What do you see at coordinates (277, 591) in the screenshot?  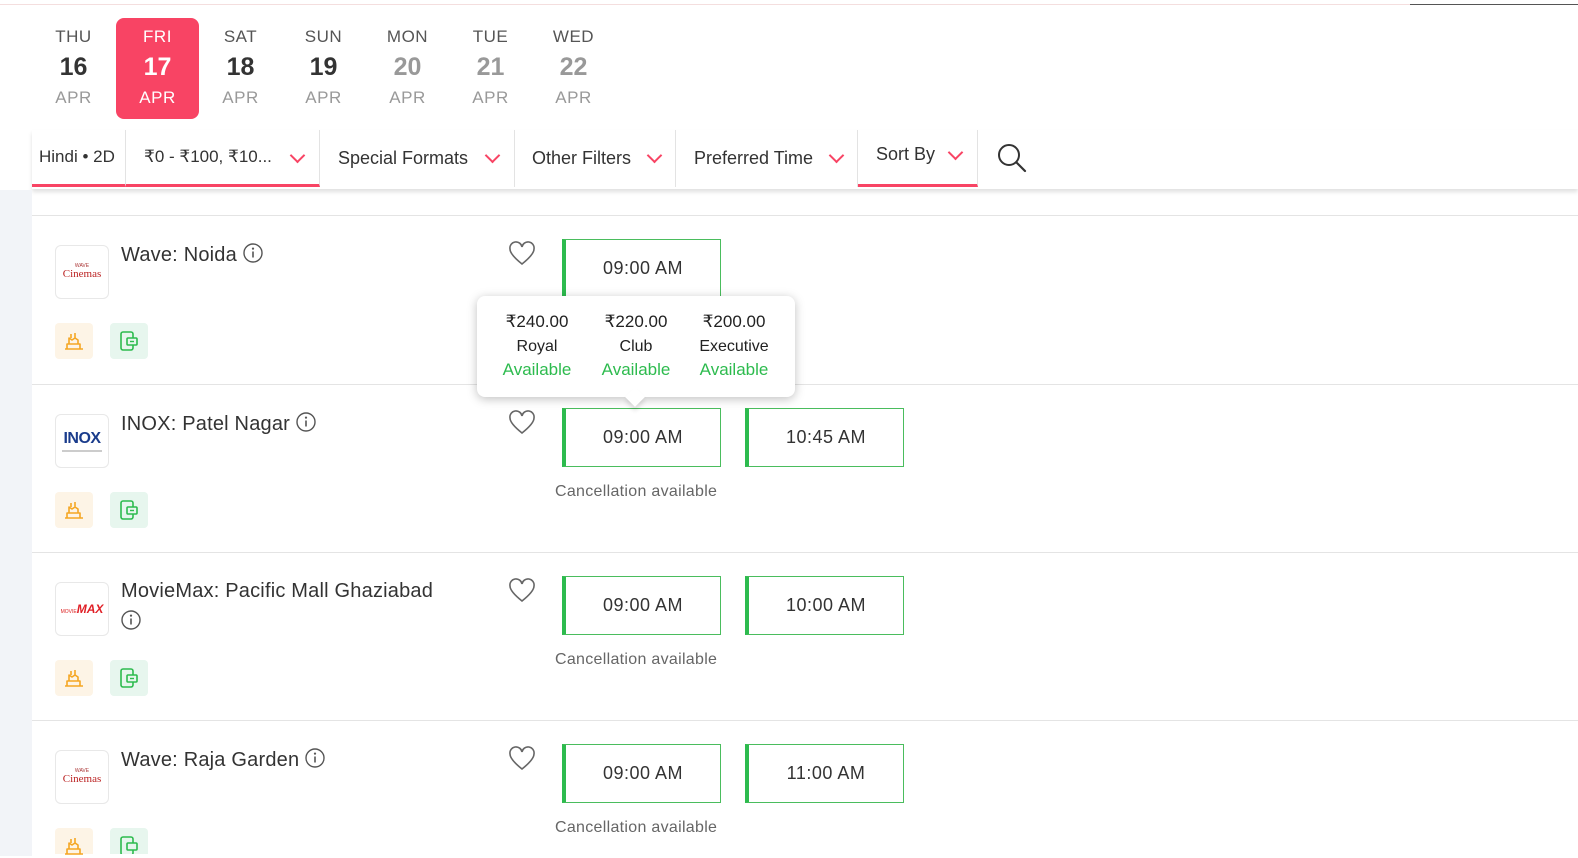 I see `venue-name-text: MovieMax: Pacific Mall Ghaziabad` at bounding box center [277, 591].